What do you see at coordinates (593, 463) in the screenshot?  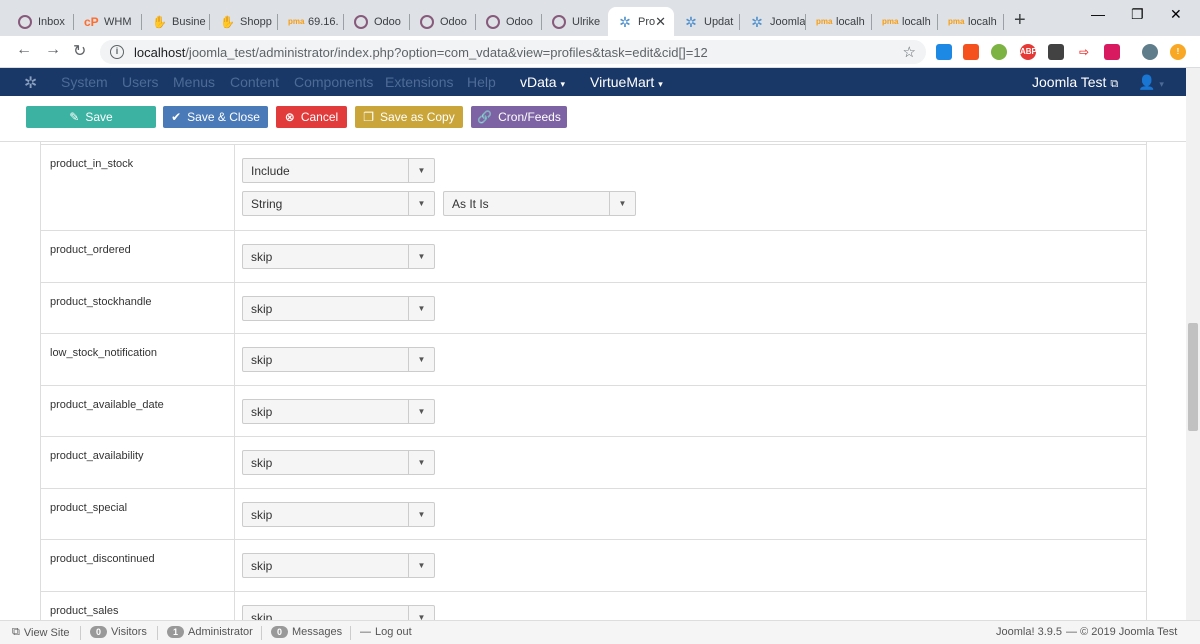 I see `table-row: product_availability skip ▼` at bounding box center [593, 463].